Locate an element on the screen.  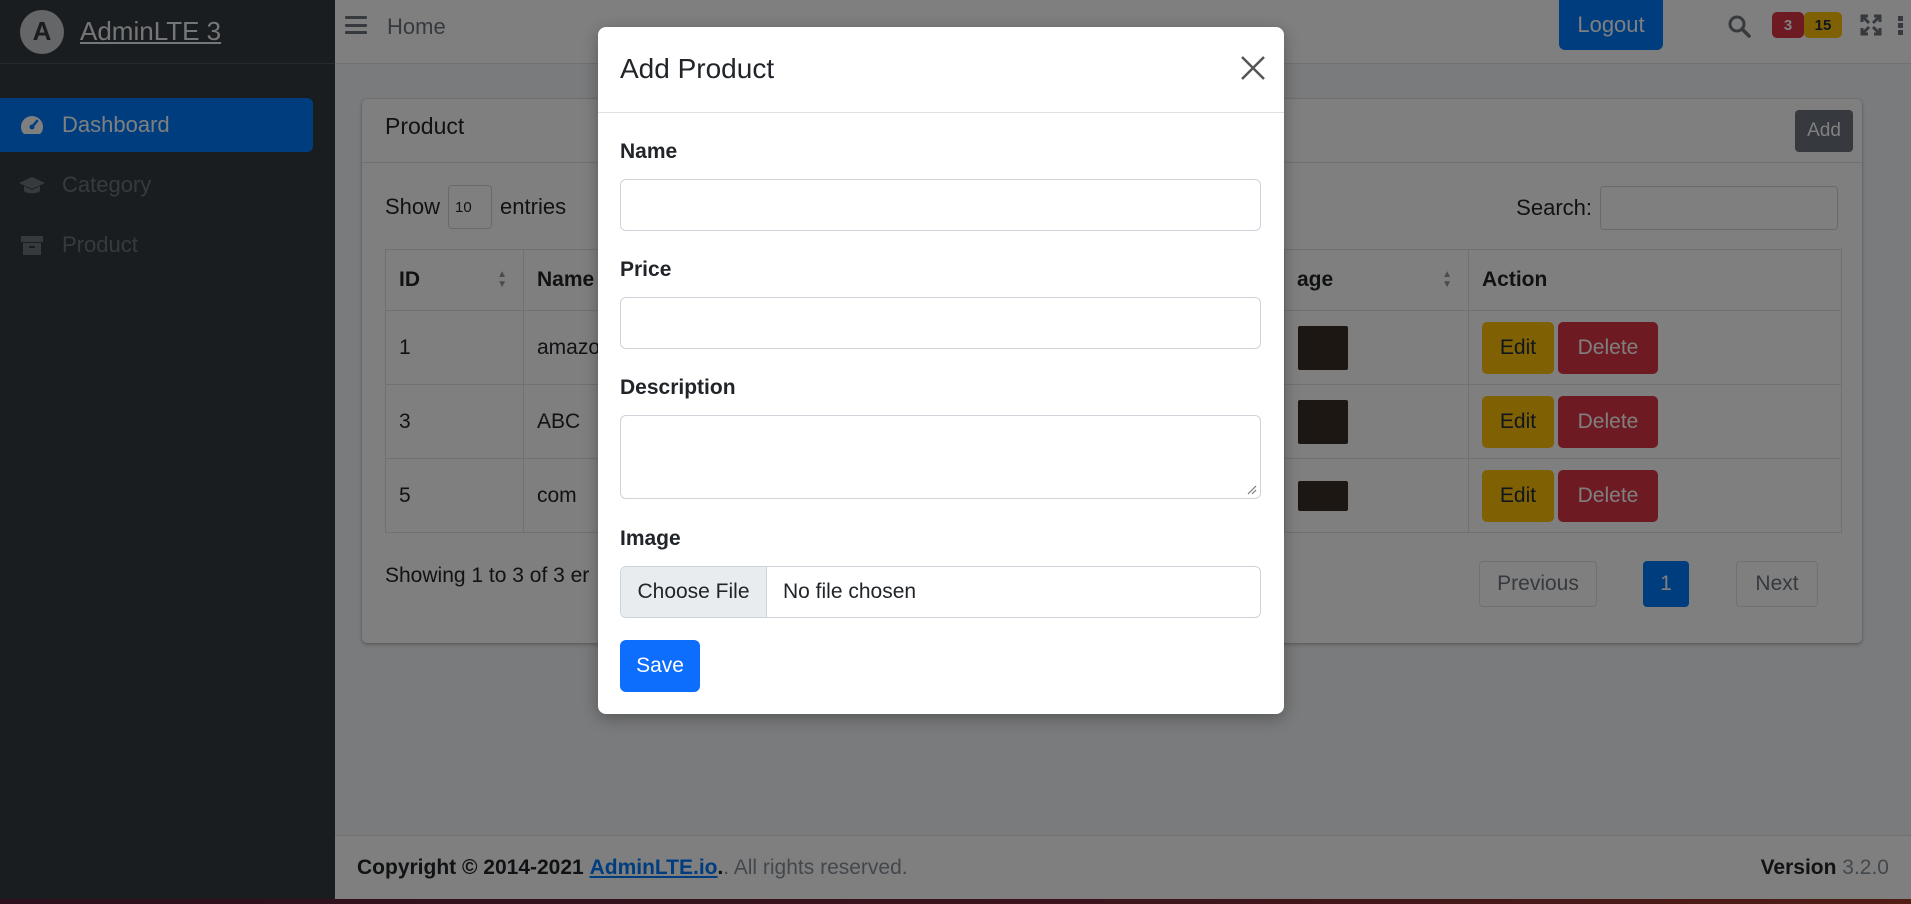
name-label: Name is located at coordinates (649, 151).